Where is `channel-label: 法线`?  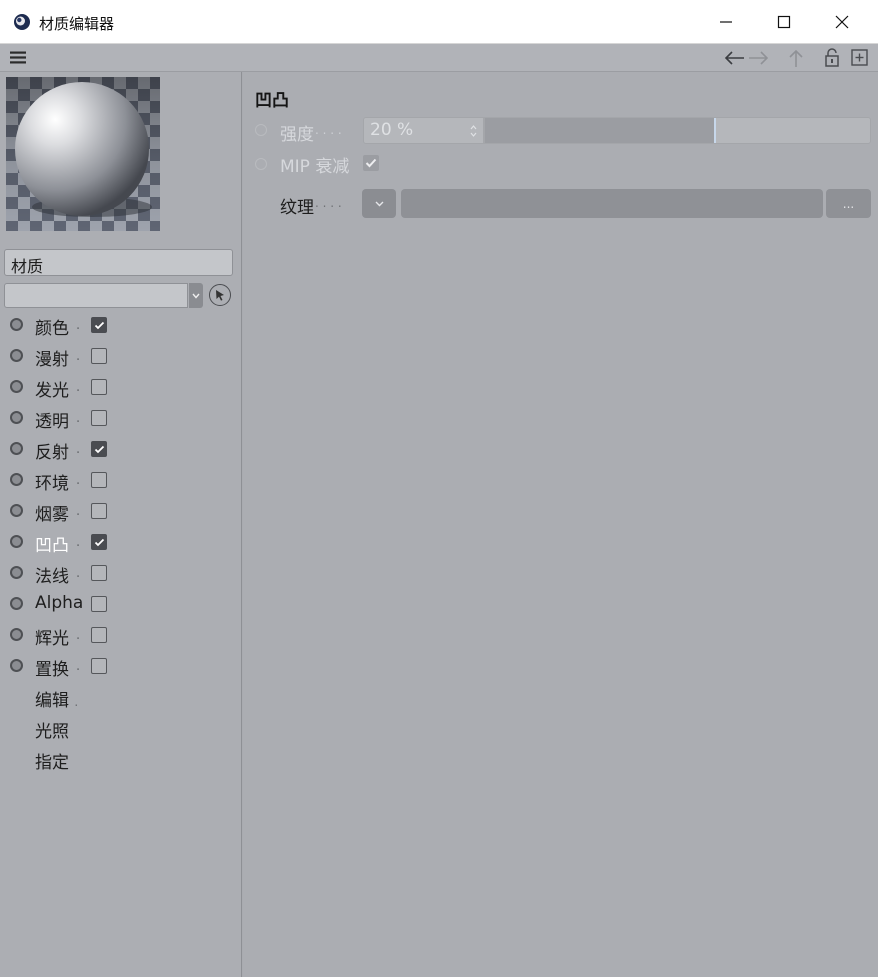 channel-label: 法线 is located at coordinates (52, 574).